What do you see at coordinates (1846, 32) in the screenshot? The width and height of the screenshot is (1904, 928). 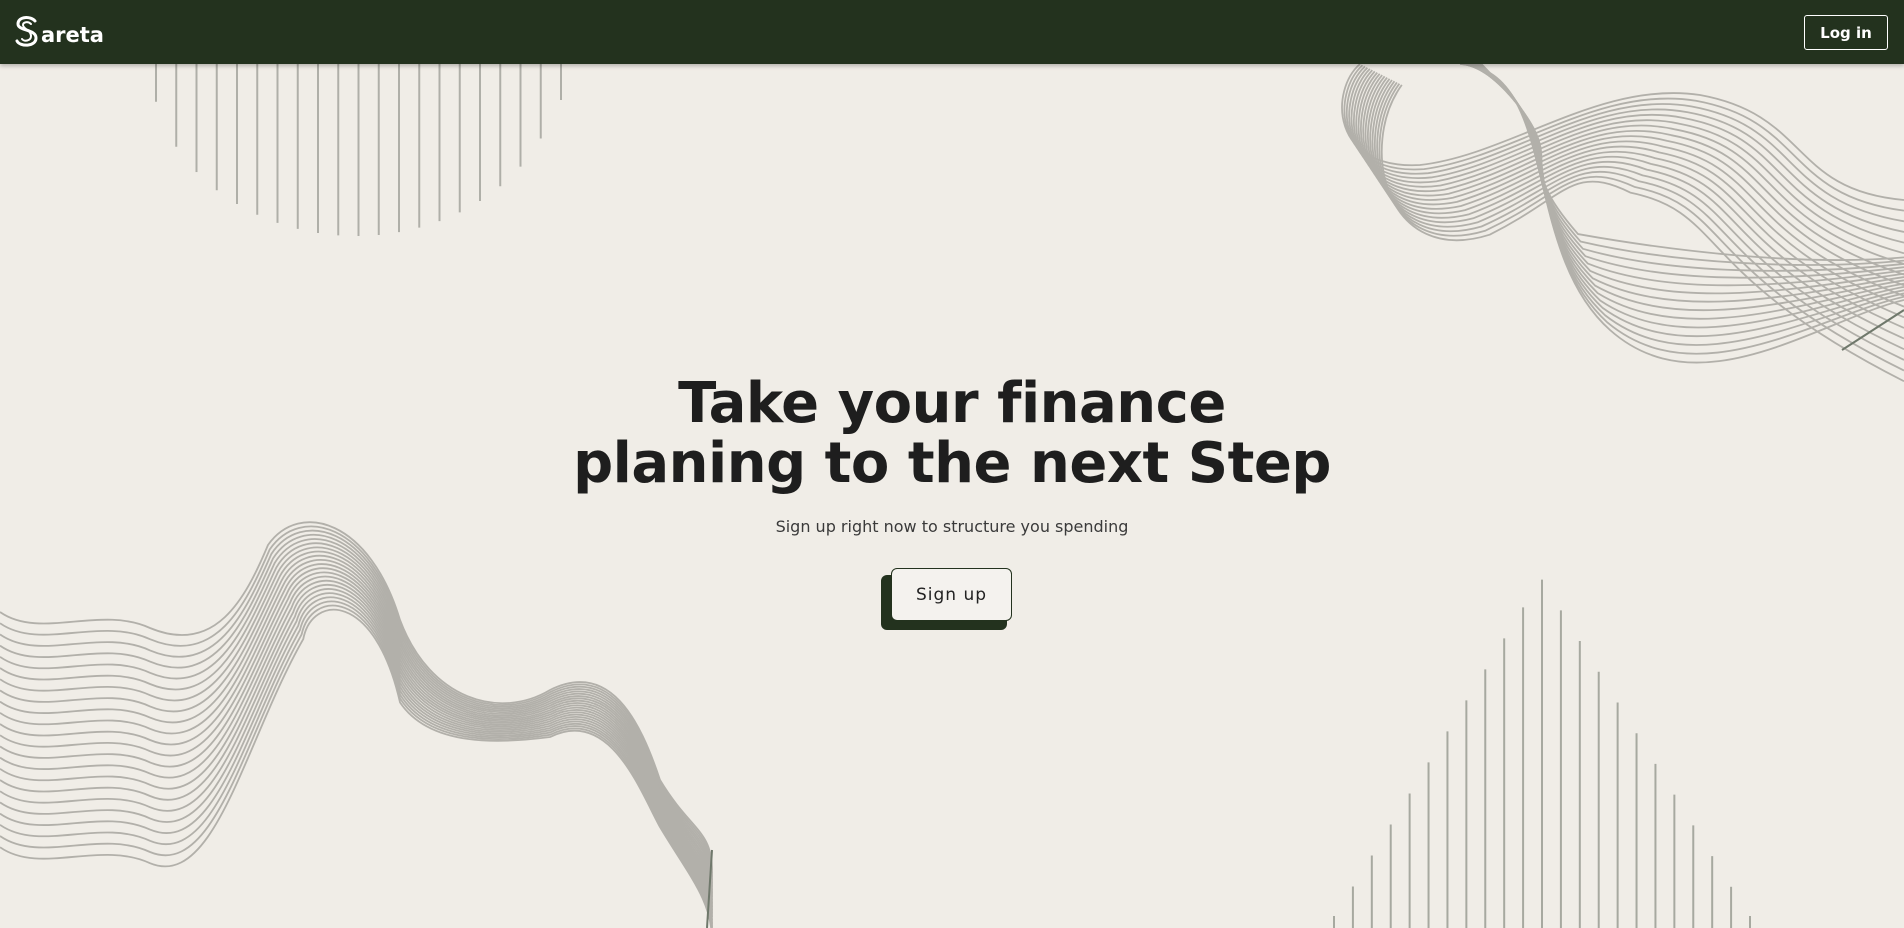 I see `login-button: Log in` at bounding box center [1846, 32].